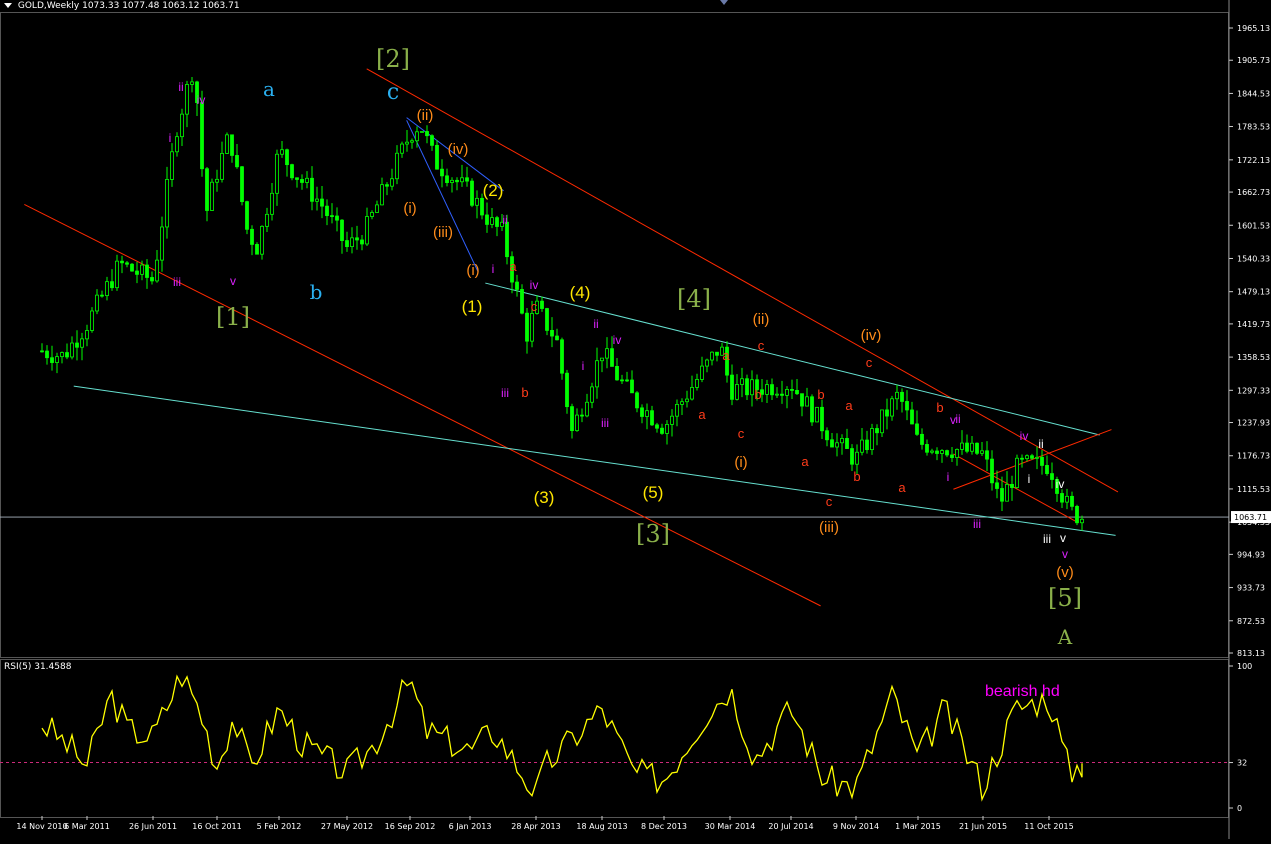  What do you see at coordinates (1242, 763) in the screenshot?
I see `rsi-tick-label: 32` at bounding box center [1242, 763].